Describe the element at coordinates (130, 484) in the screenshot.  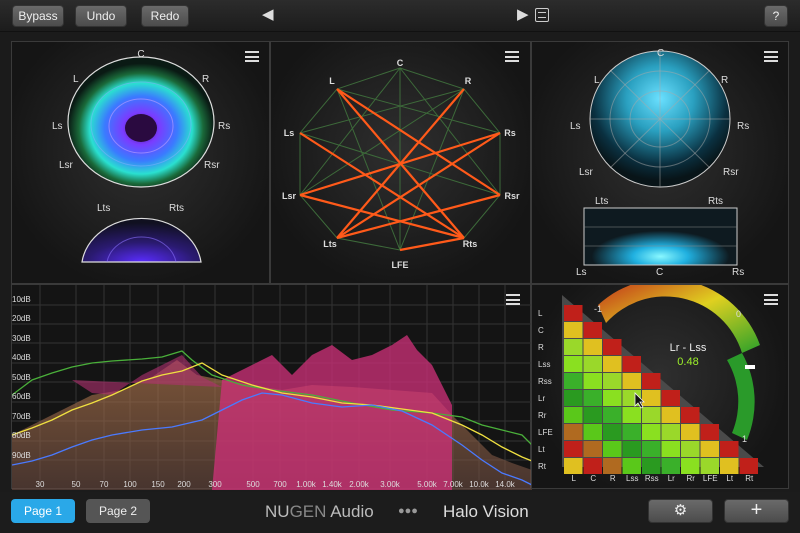
I see `x-axis-label: 100` at that location.